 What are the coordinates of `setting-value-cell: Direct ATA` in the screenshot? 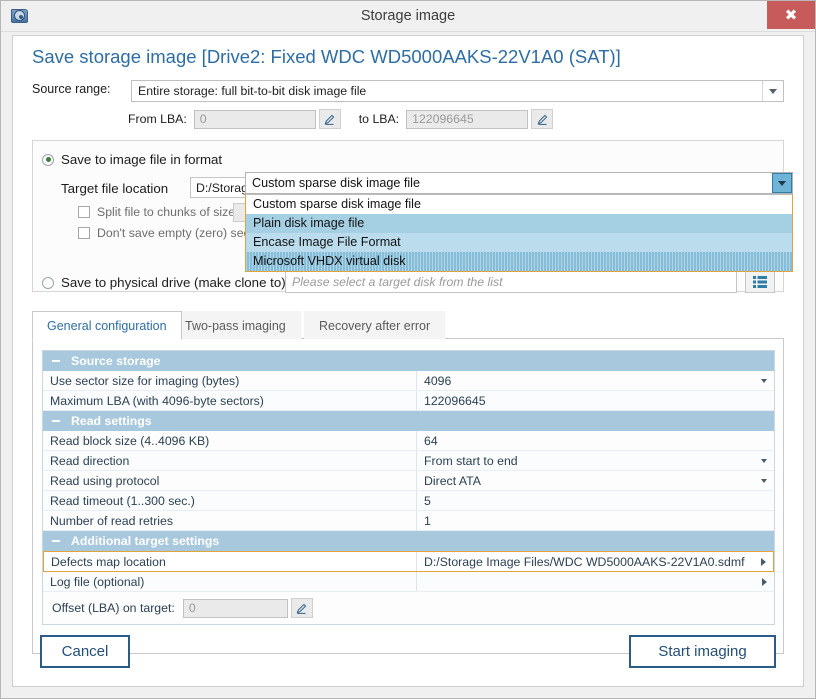 It's located at (595, 480).